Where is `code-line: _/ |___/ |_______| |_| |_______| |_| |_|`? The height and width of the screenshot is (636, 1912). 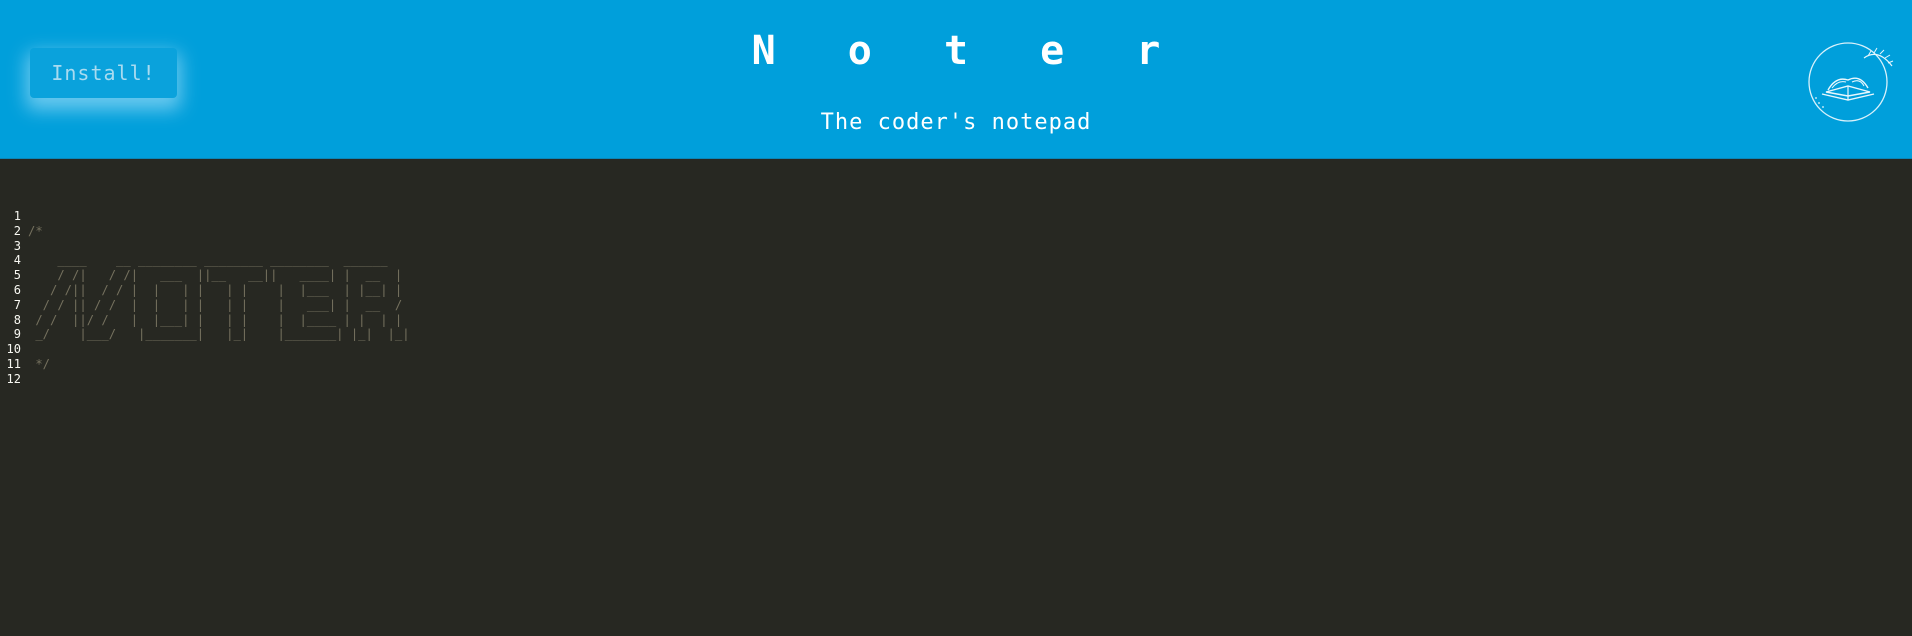
code-line: _/ |___/ |_______| |_| |_______| |_| |_| is located at coordinates (968, 334).